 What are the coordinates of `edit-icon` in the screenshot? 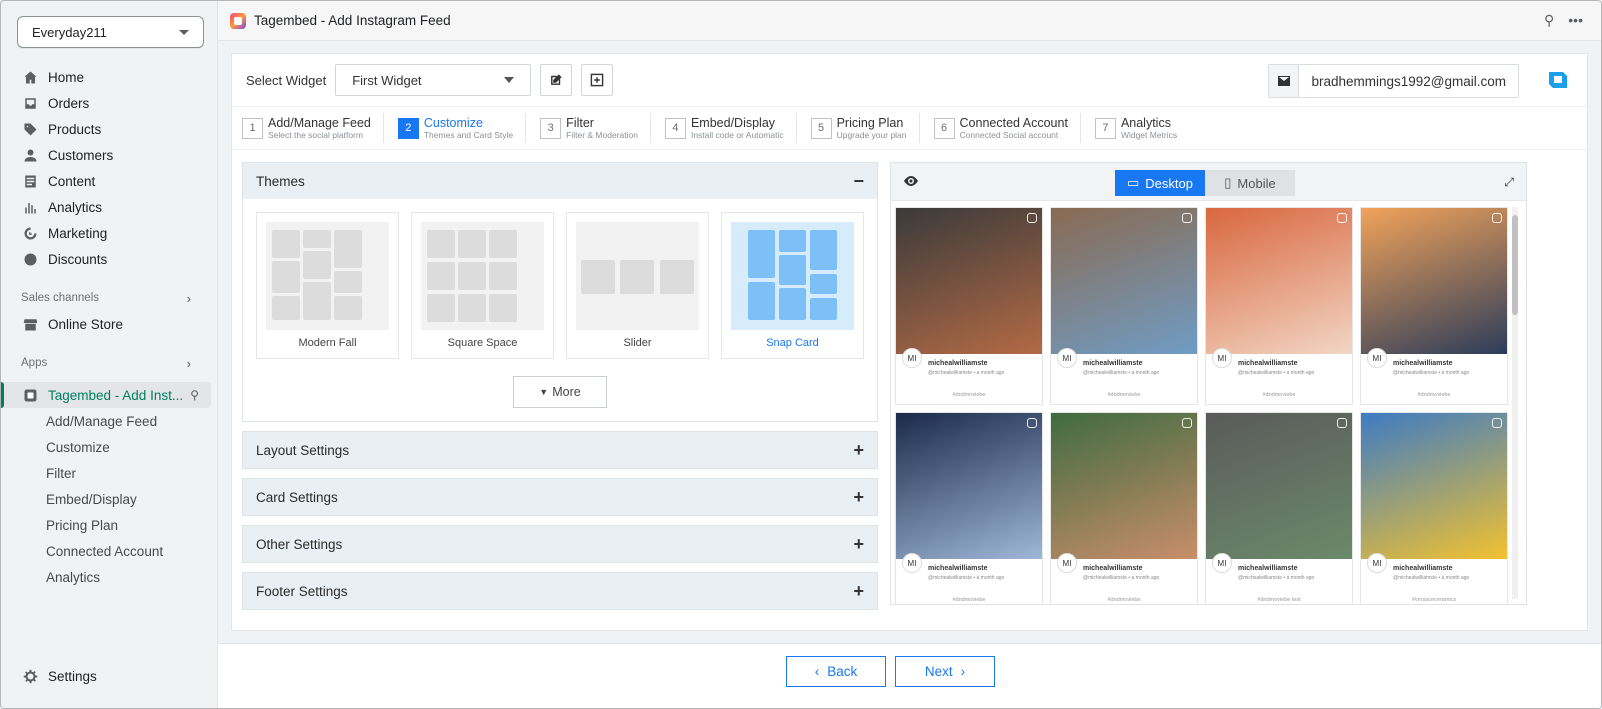 It's located at (556, 79).